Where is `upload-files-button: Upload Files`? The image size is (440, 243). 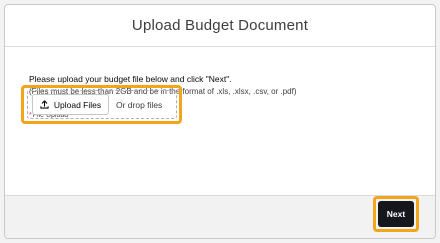
upload-files-button: Upload Files is located at coordinates (70, 104).